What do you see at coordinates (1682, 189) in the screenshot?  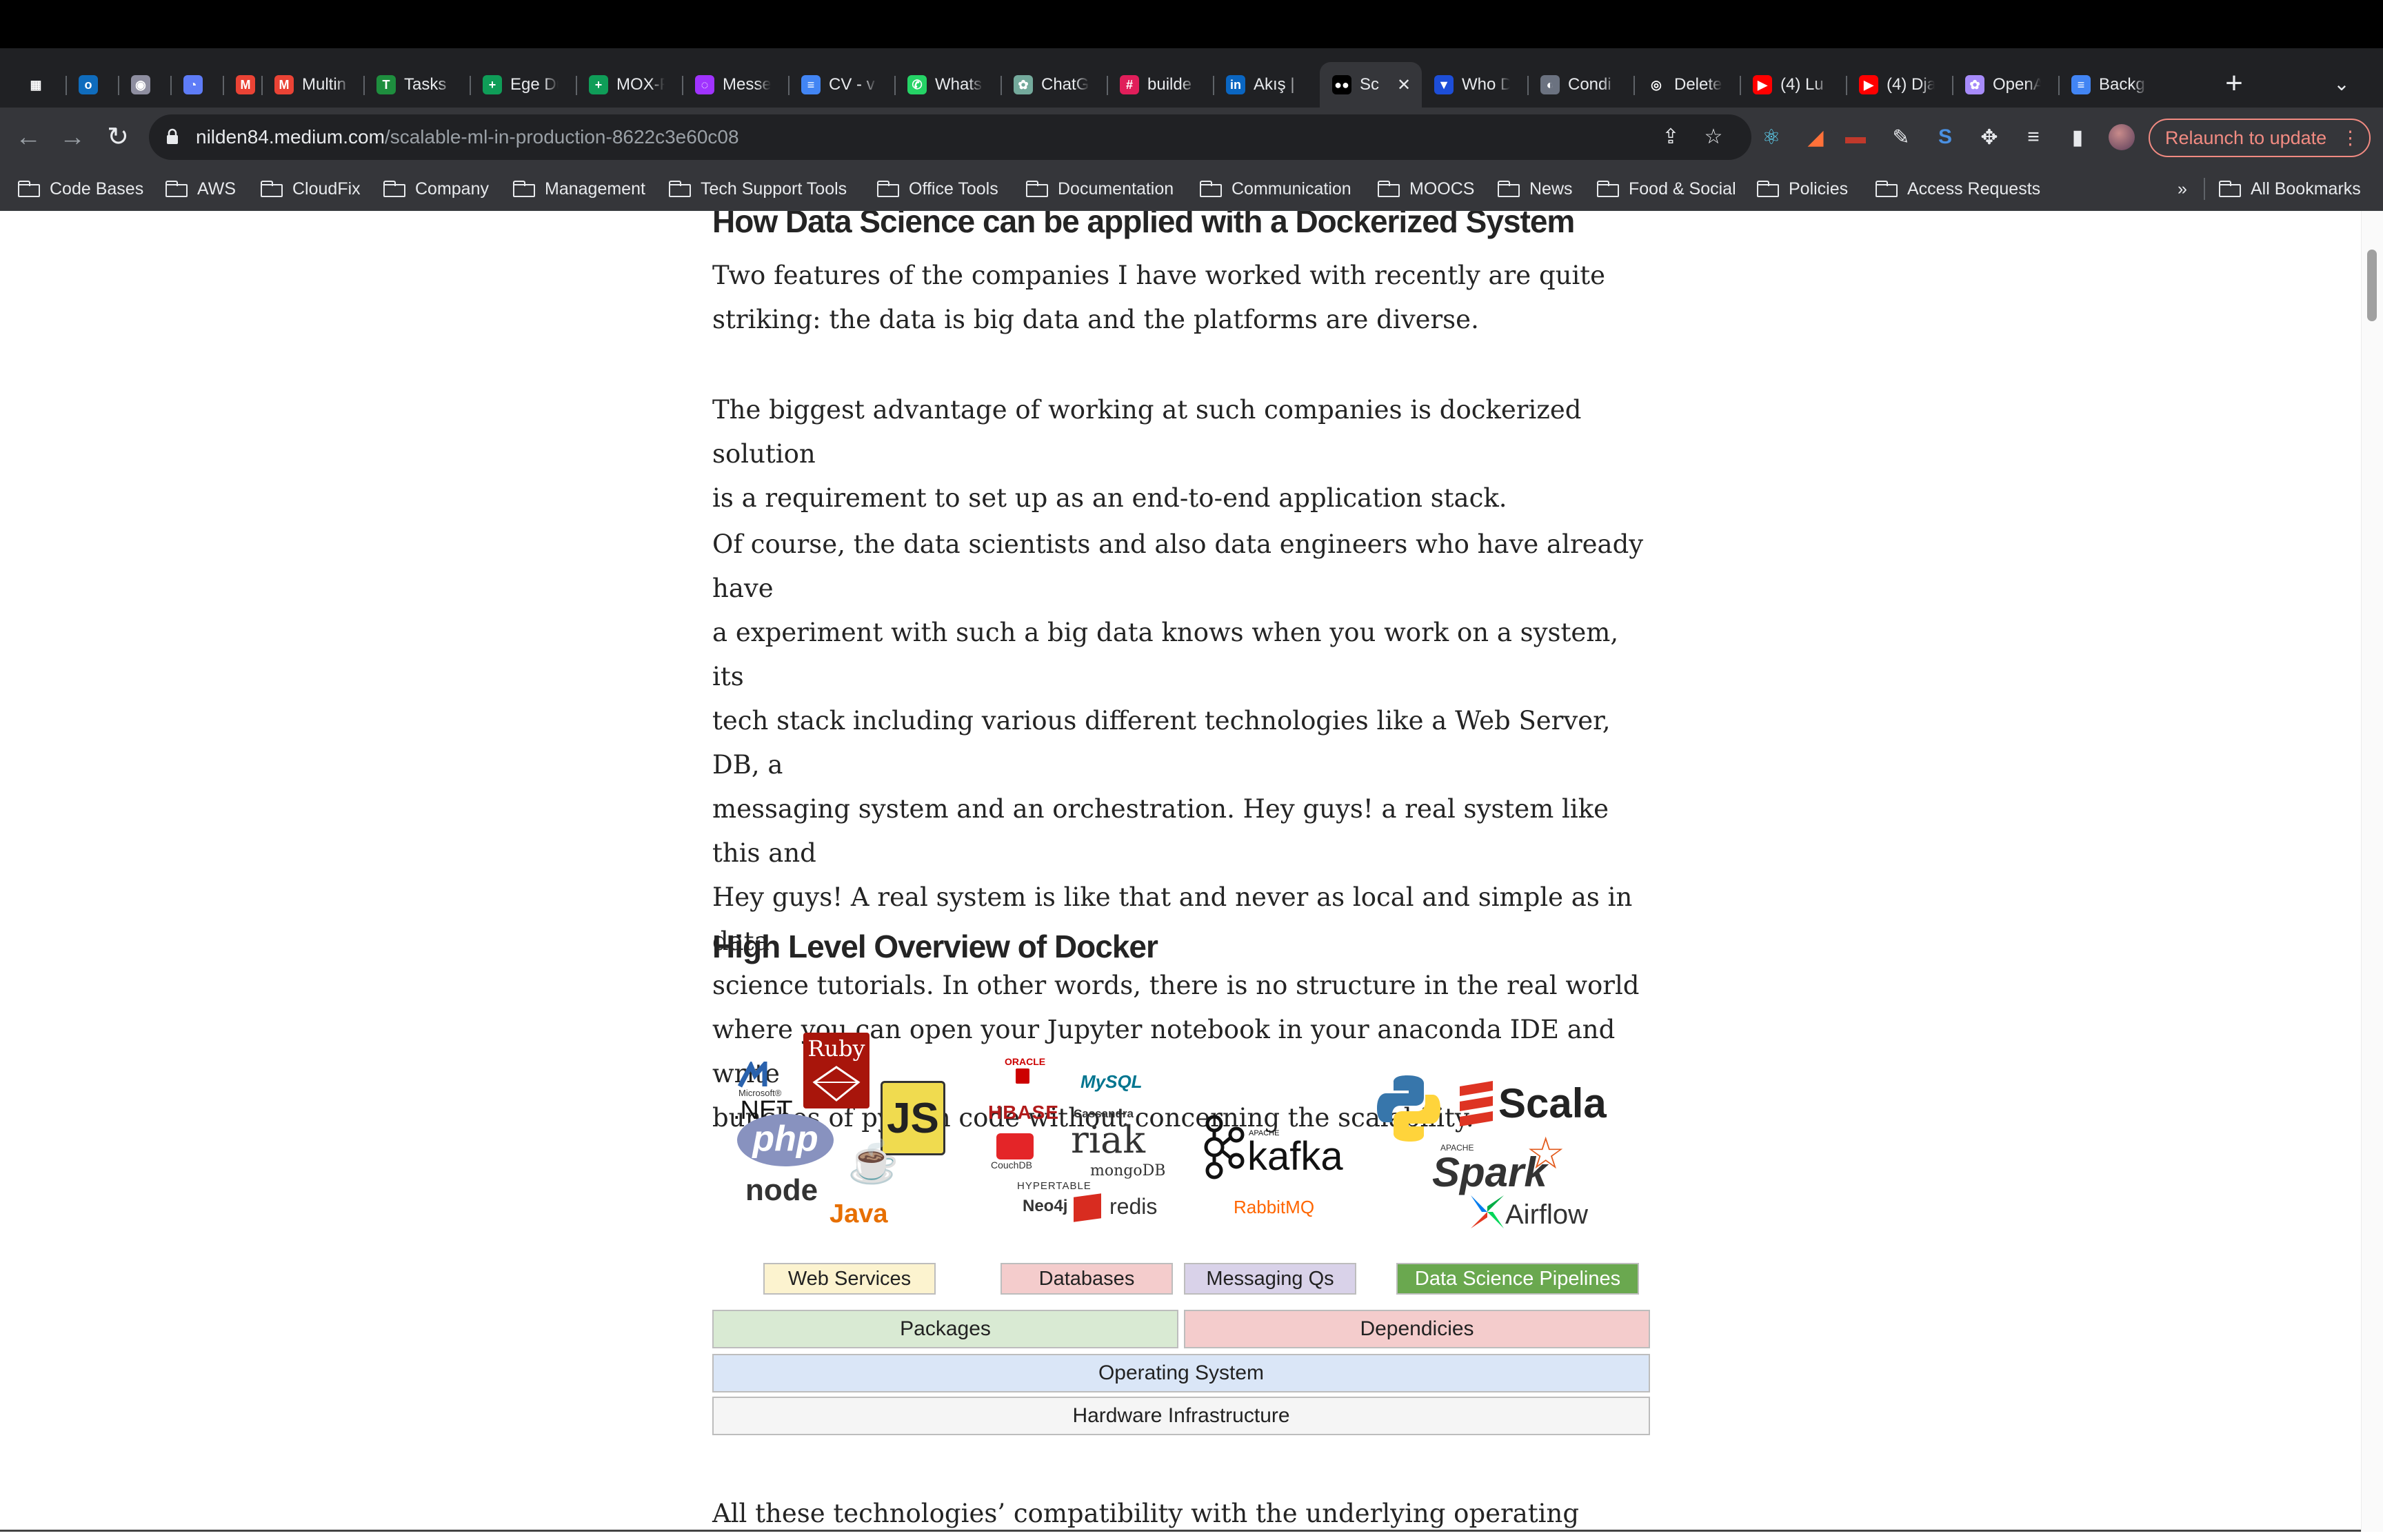 I see `bookmark-label: Food & Social` at bounding box center [1682, 189].